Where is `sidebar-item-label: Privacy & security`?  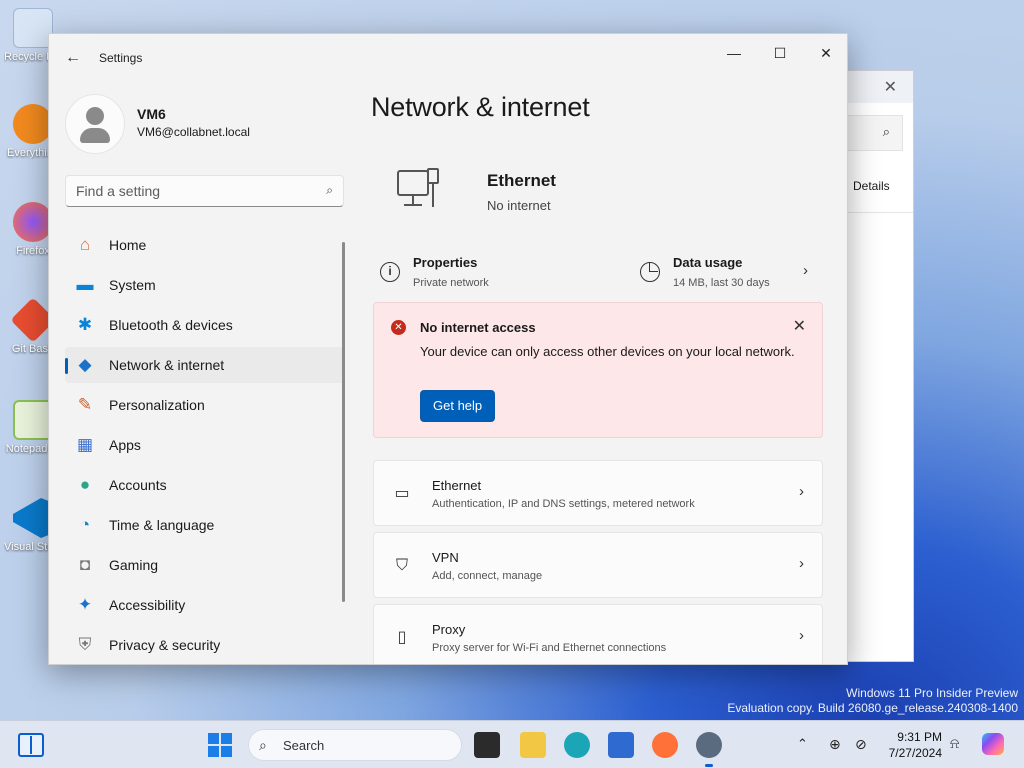 sidebar-item-label: Privacy & security is located at coordinates (165, 645).